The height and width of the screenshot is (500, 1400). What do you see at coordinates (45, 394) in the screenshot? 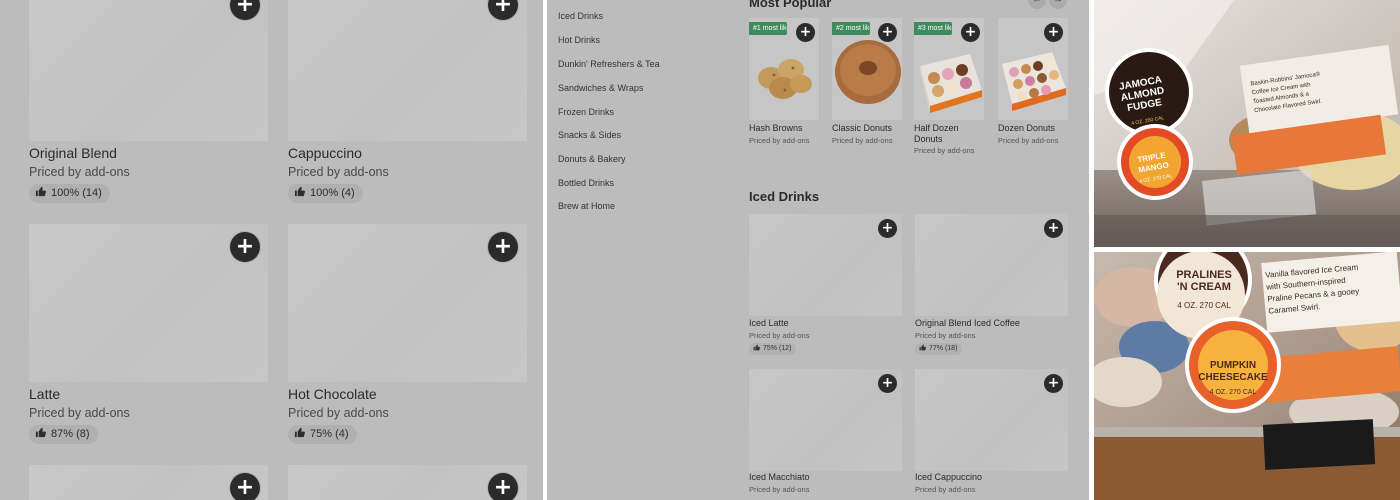
I see `product-name: Latte` at bounding box center [45, 394].